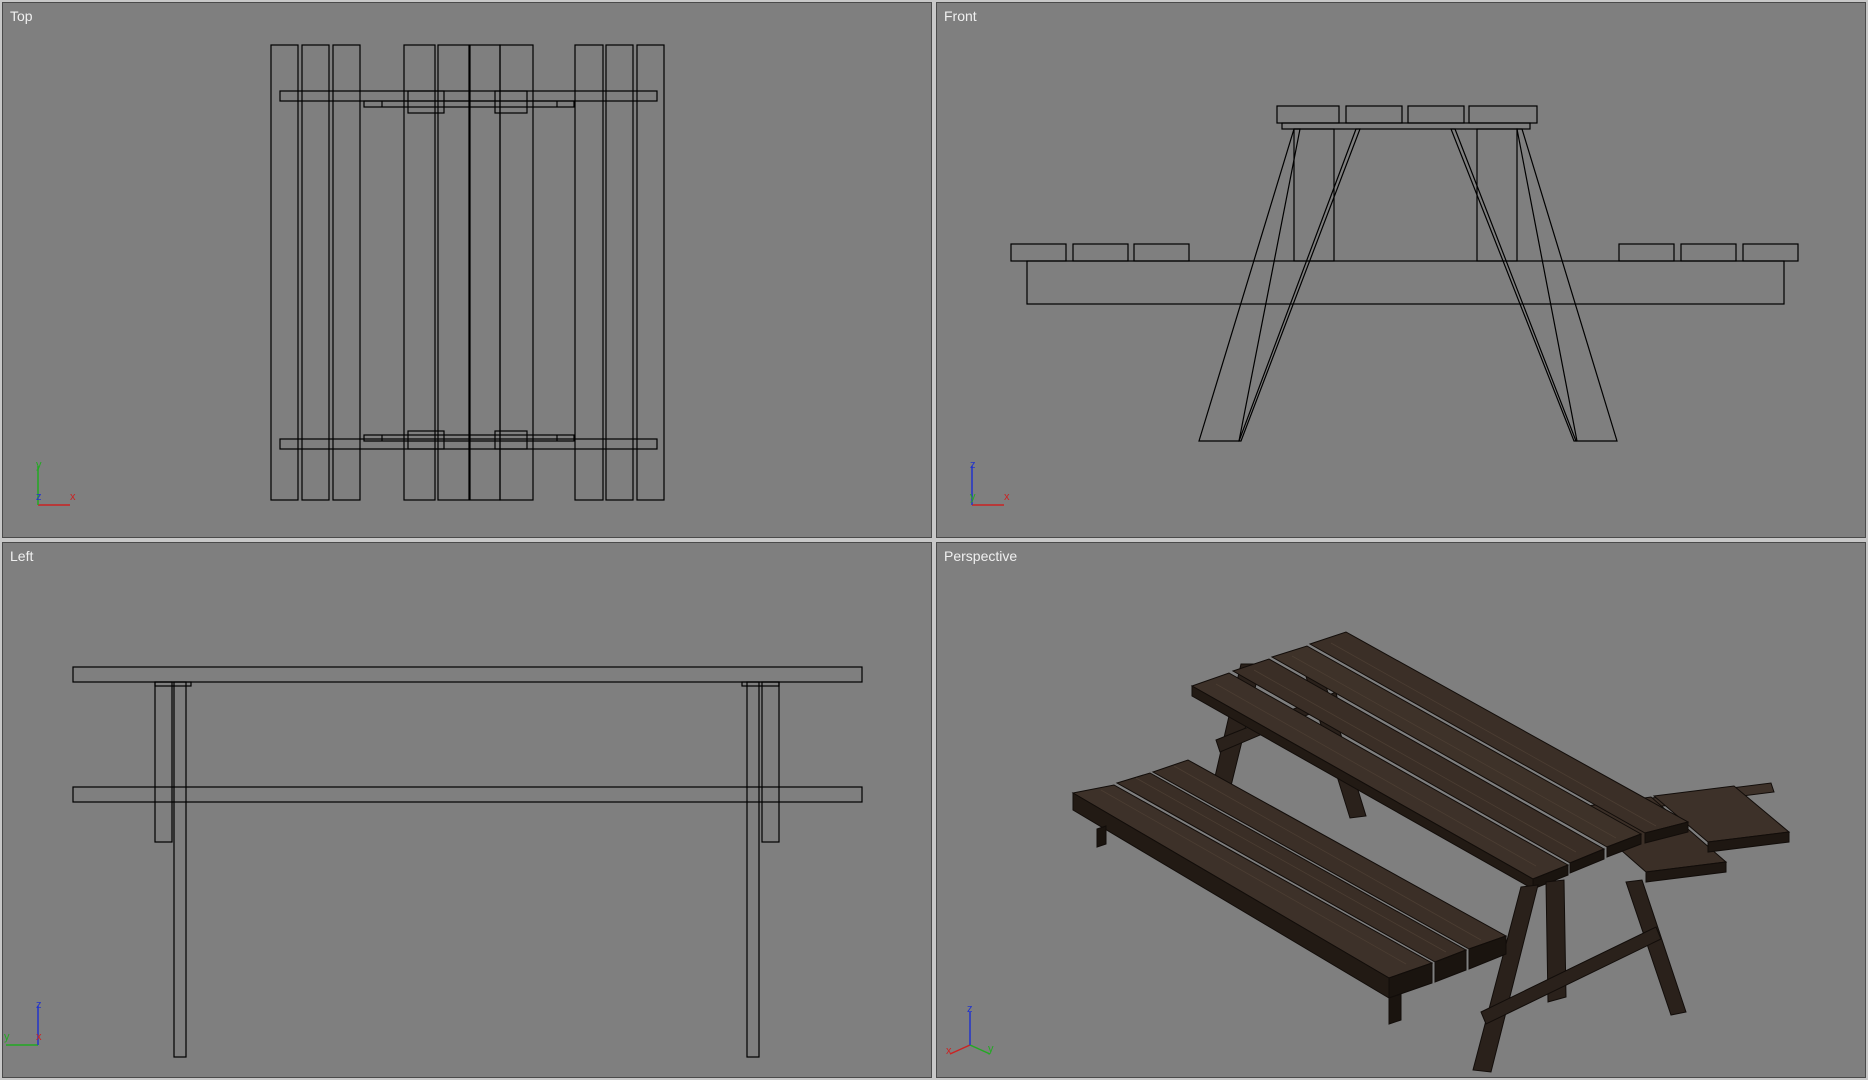 The height and width of the screenshot is (1080, 1868). Describe the element at coordinates (970, 1030) in the screenshot. I see `axis-tripod-perspective: x y z` at that location.